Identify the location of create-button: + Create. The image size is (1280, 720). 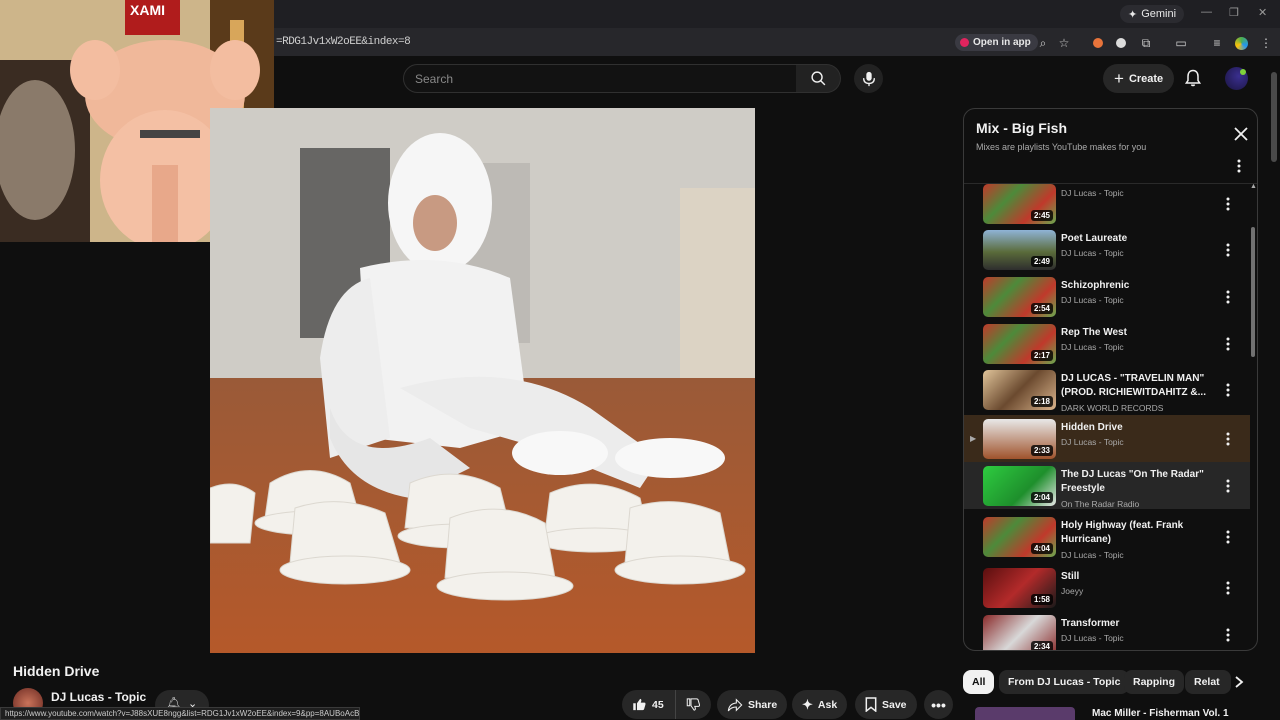
(1139, 78).